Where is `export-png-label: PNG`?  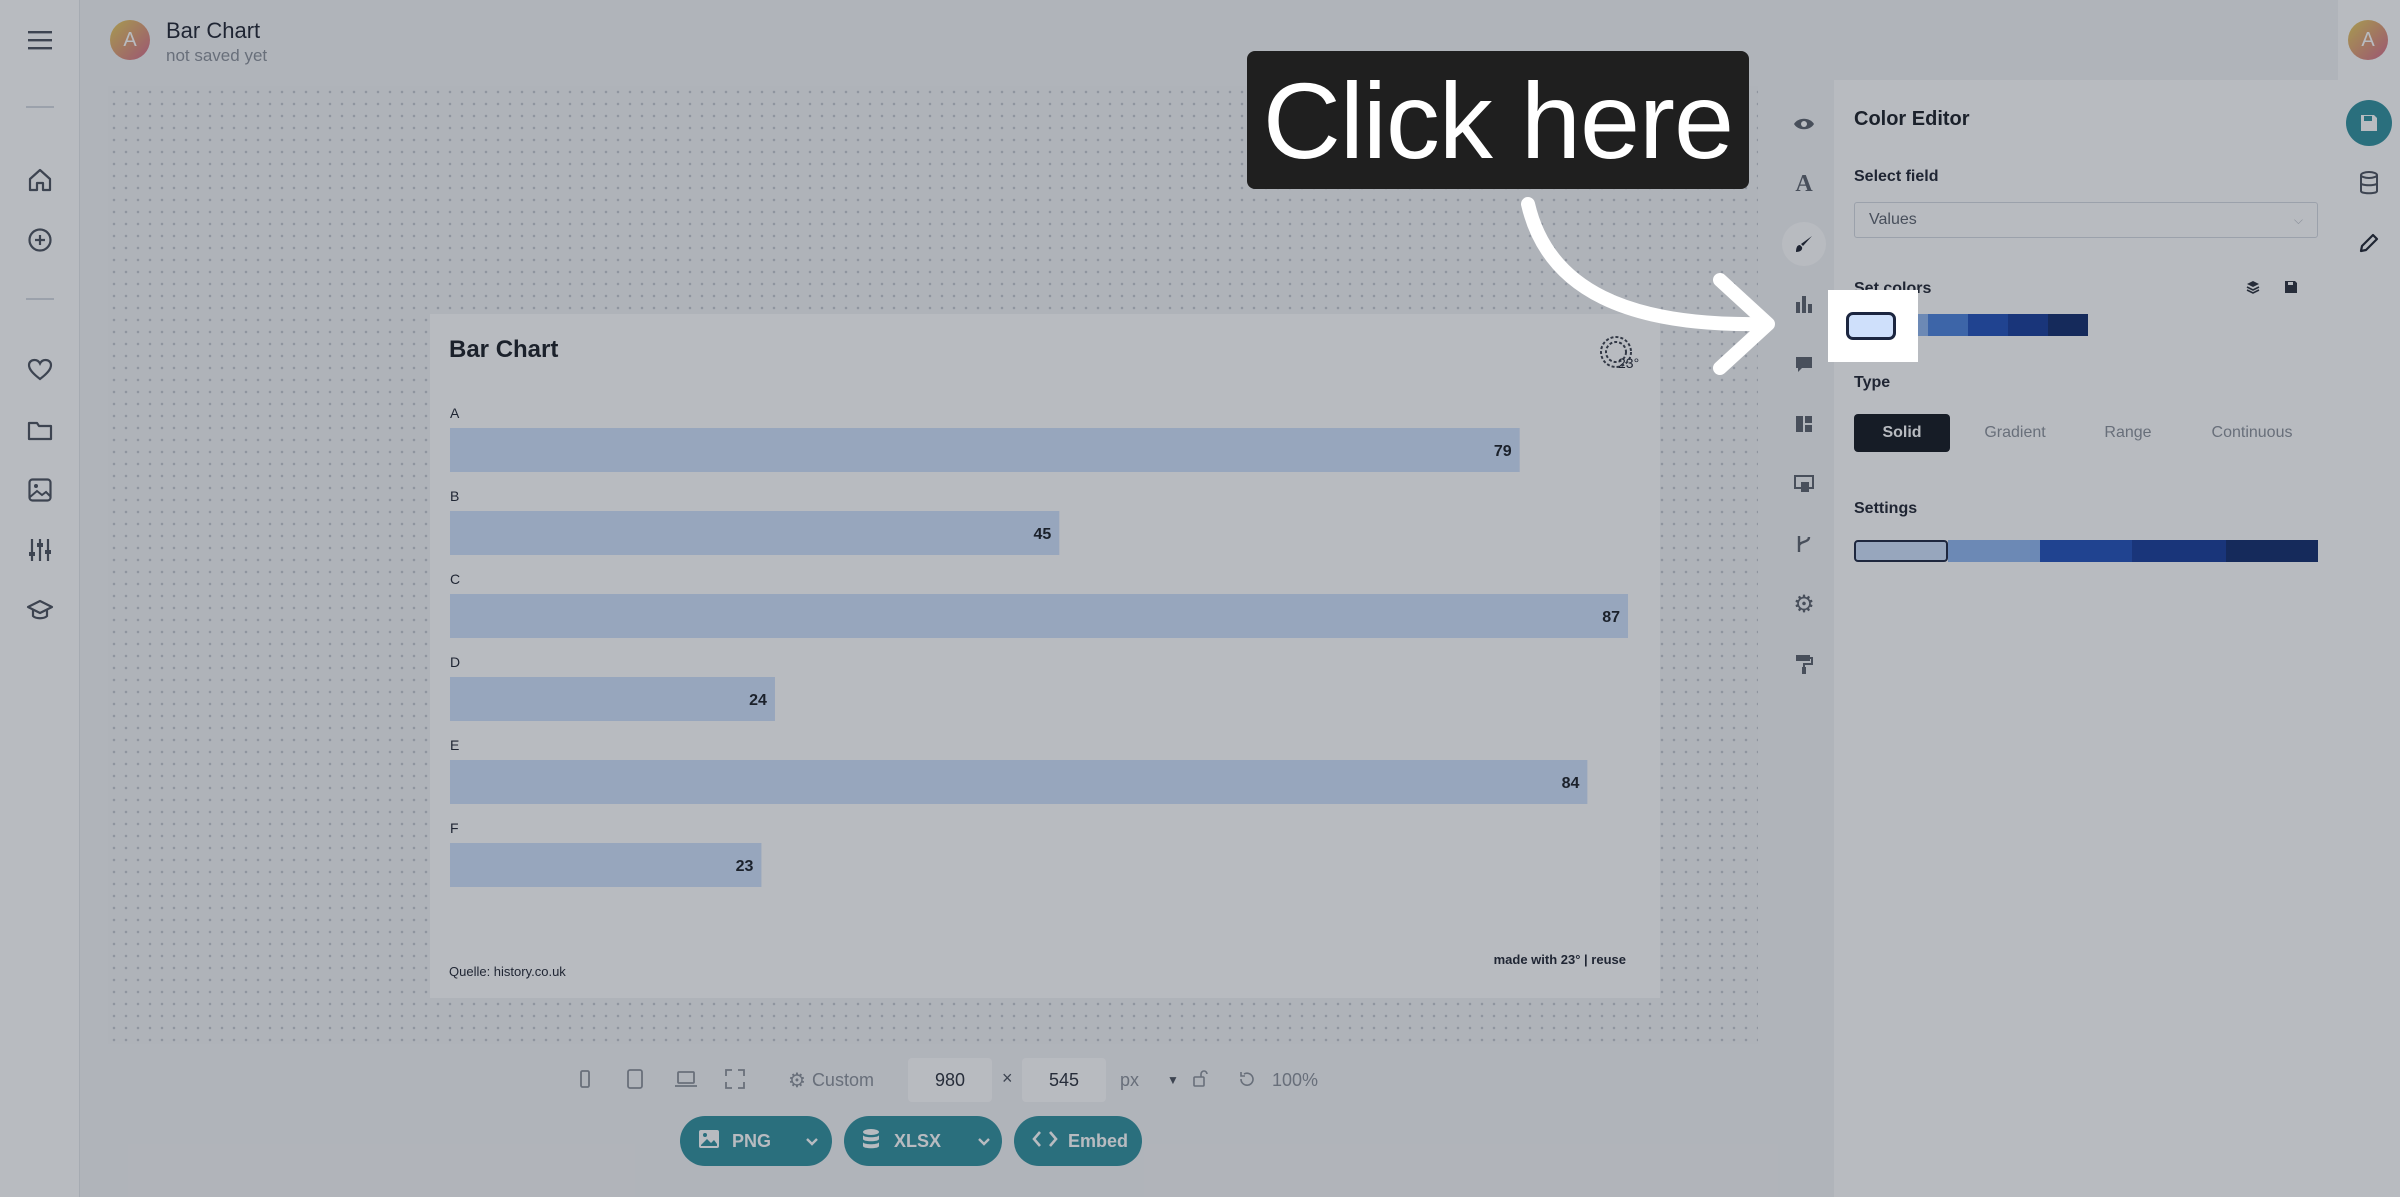
export-png-label: PNG is located at coordinates (752, 1140).